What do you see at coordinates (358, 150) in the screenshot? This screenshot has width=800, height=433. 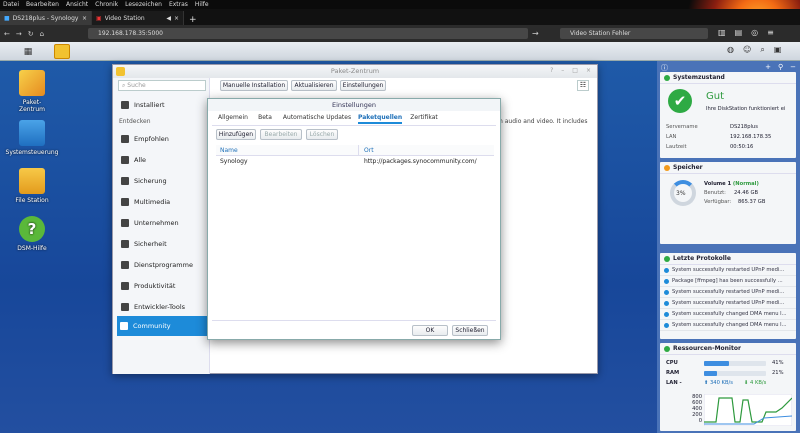 I see `column-divider` at bounding box center [358, 150].